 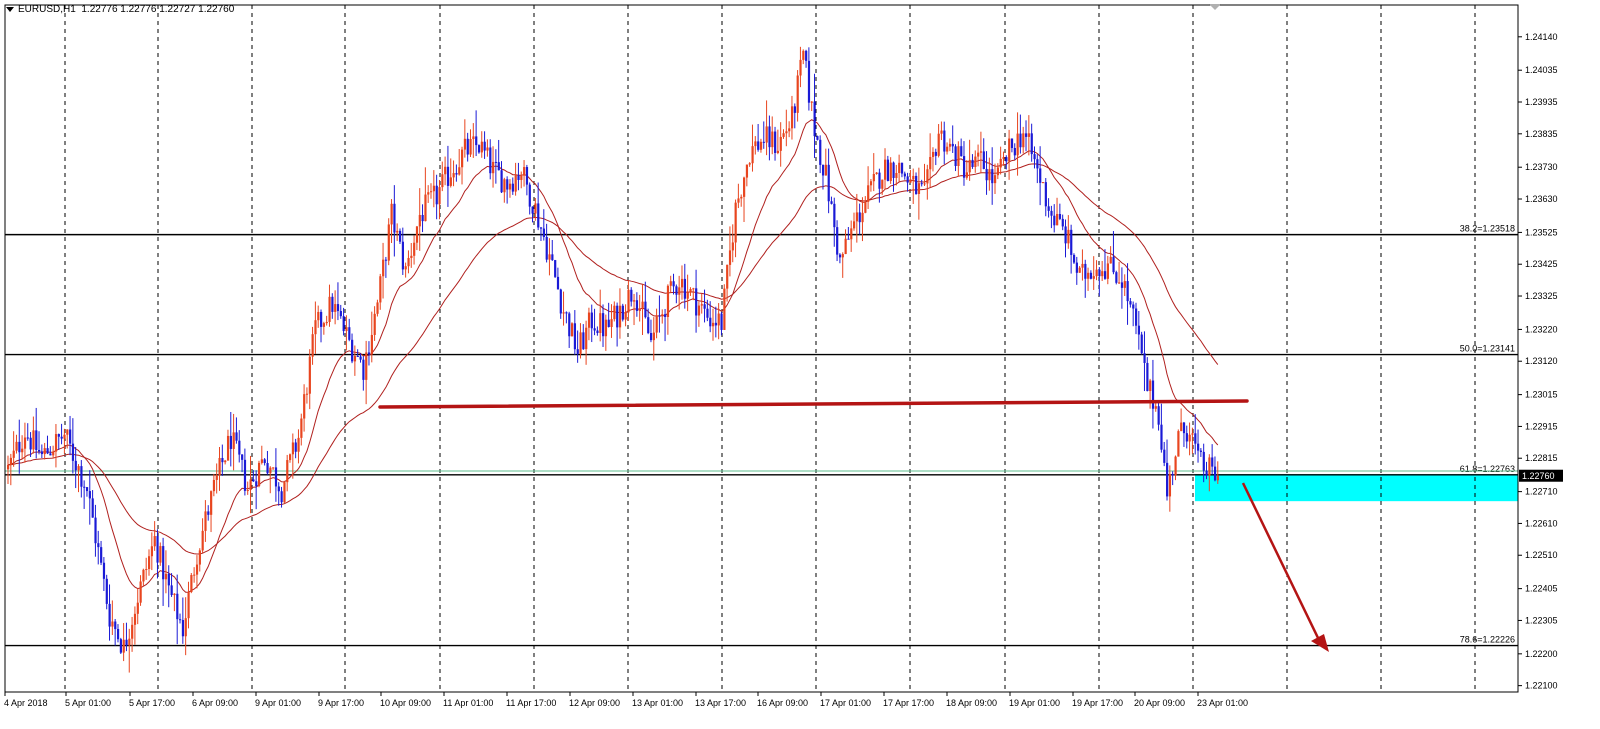 What do you see at coordinates (813, 404) in the screenshot?
I see `support-line` at bounding box center [813, 404].